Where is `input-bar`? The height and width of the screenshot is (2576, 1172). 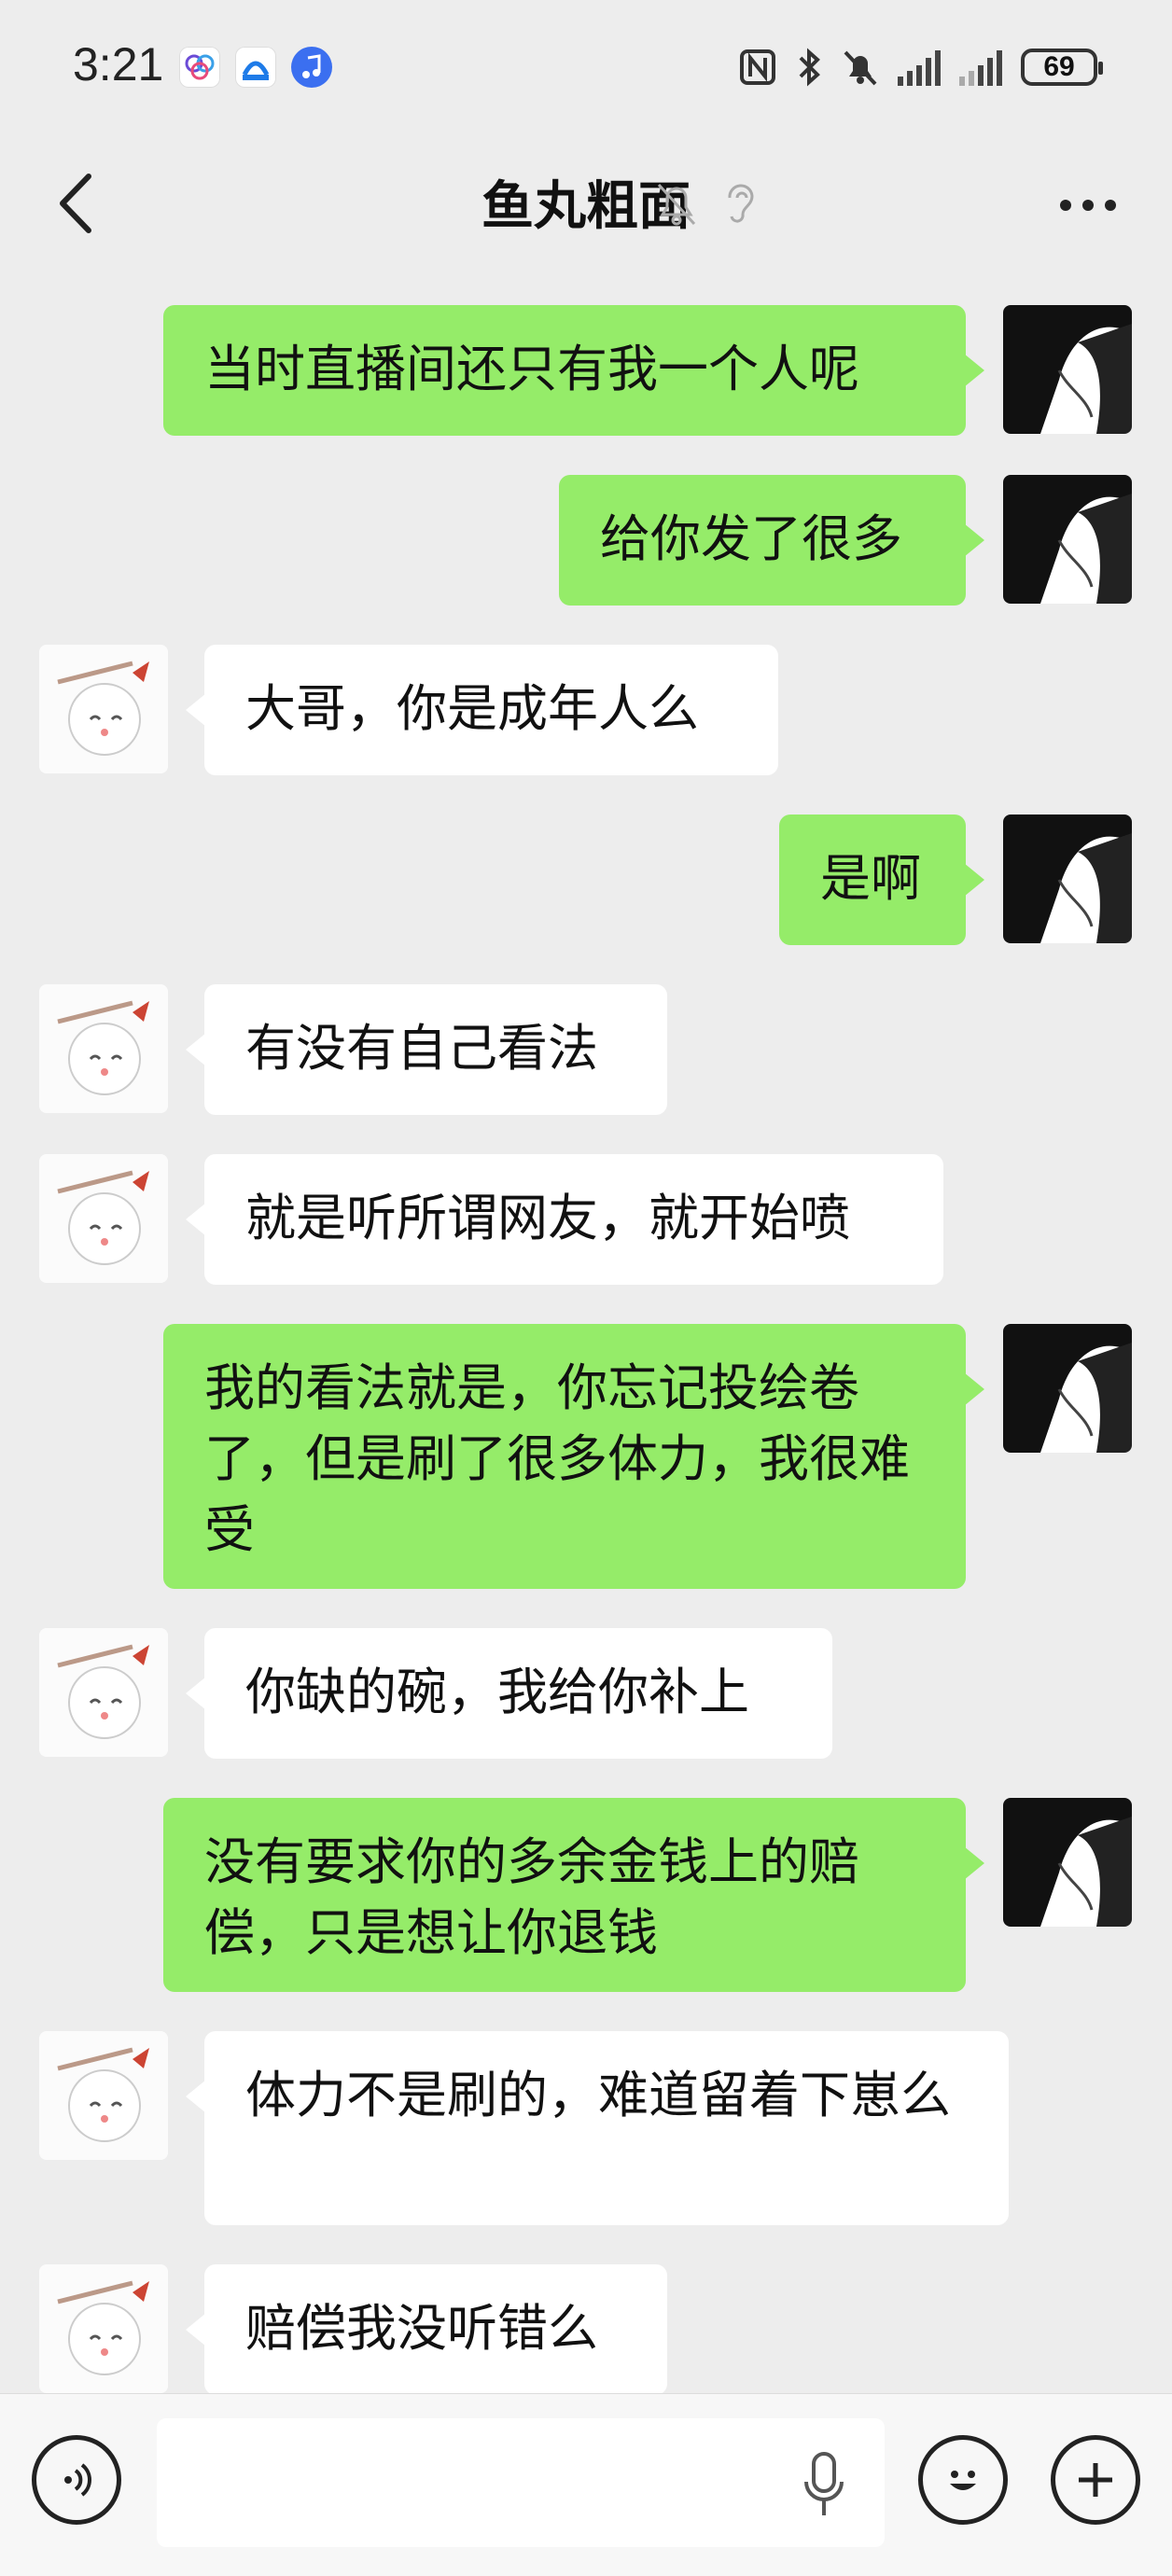 input-bar is located at coordinates (586, 2484).